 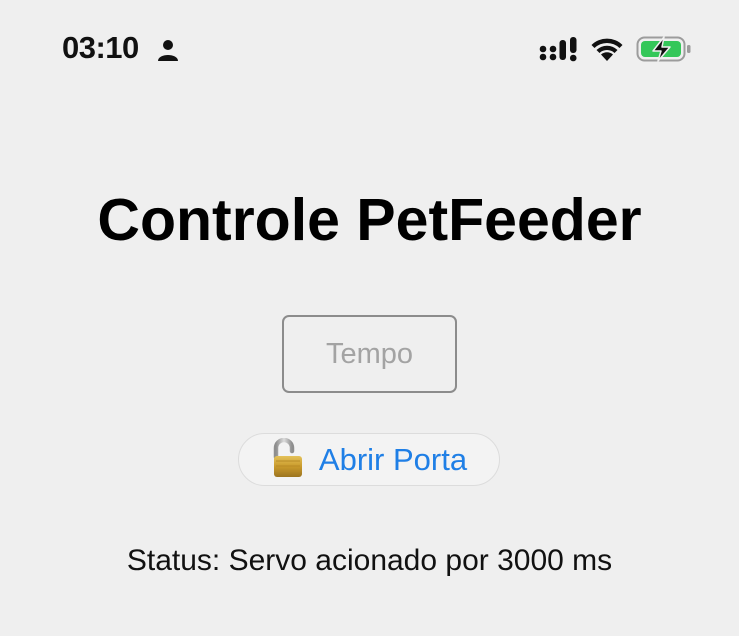 I want to click on person-icon, so click(x=168, y=50).